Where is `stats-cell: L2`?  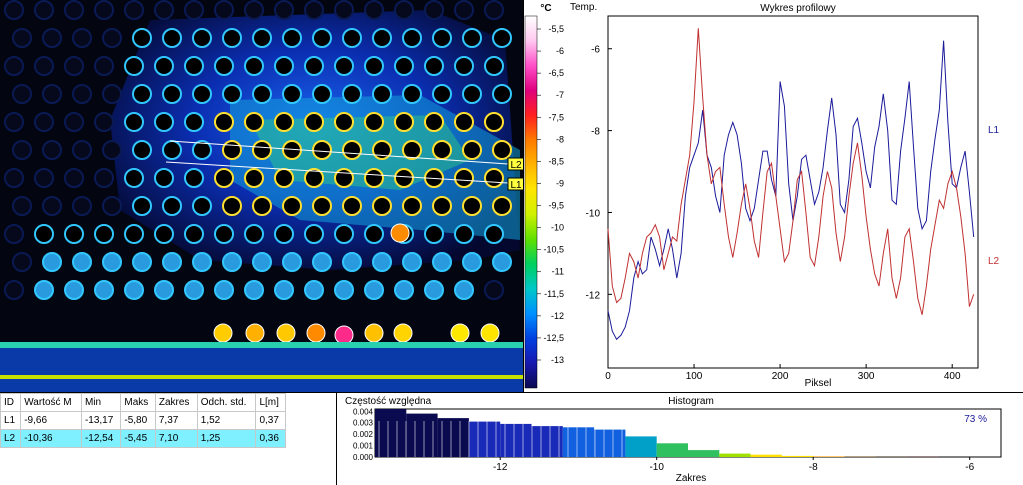
stats-cell: L2 is located at coordinates (11, 438).